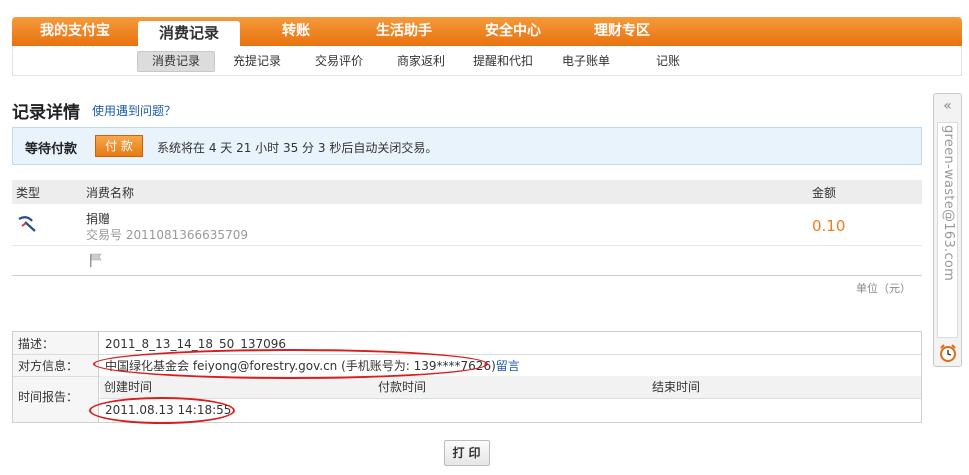  I want to click on main-nav: 我的支付宝 消费记录 转账 生活助手 安全中心 理财专区, so click(487, 32).